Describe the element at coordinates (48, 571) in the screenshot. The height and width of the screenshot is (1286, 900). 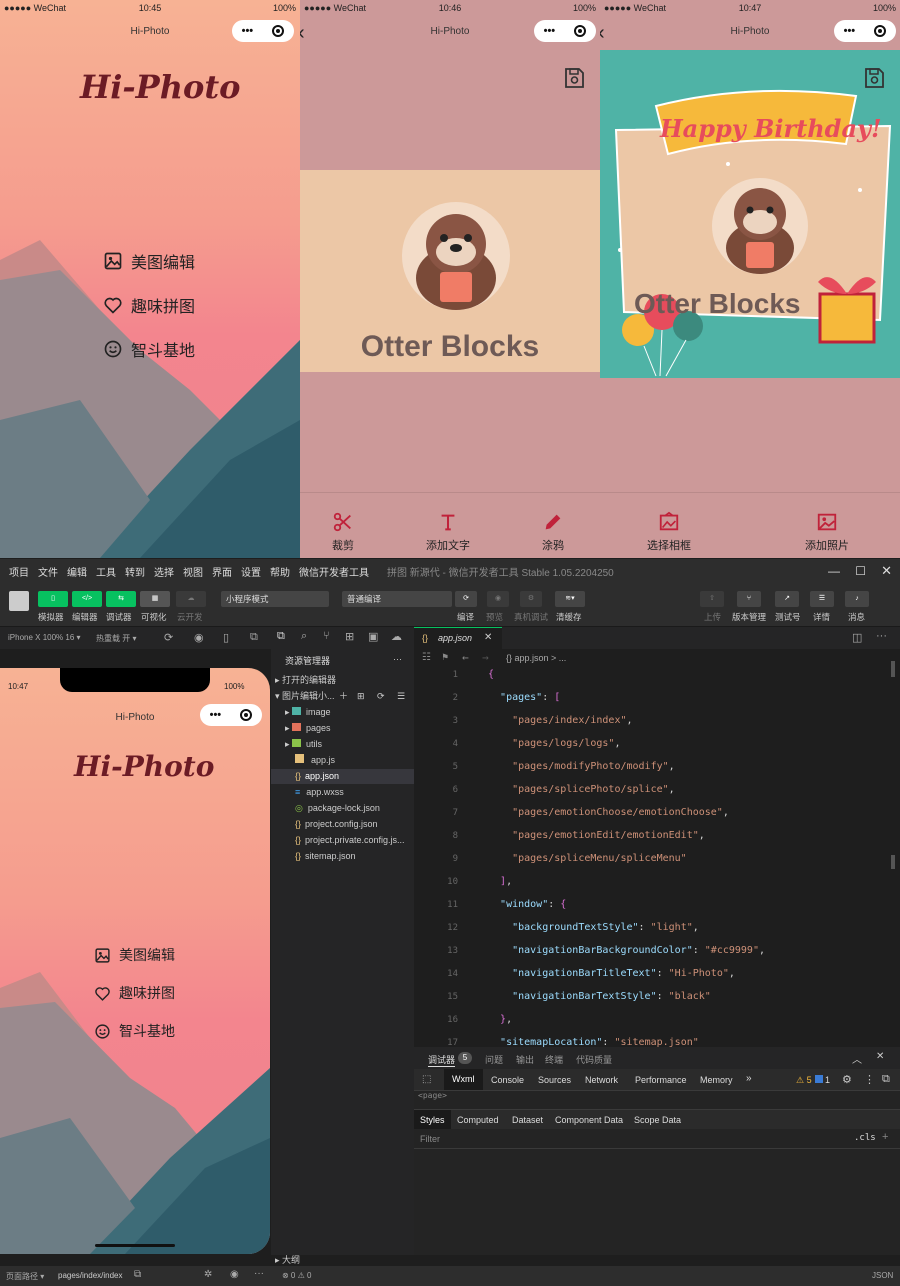
I see `menu-file: 文件` at that location.